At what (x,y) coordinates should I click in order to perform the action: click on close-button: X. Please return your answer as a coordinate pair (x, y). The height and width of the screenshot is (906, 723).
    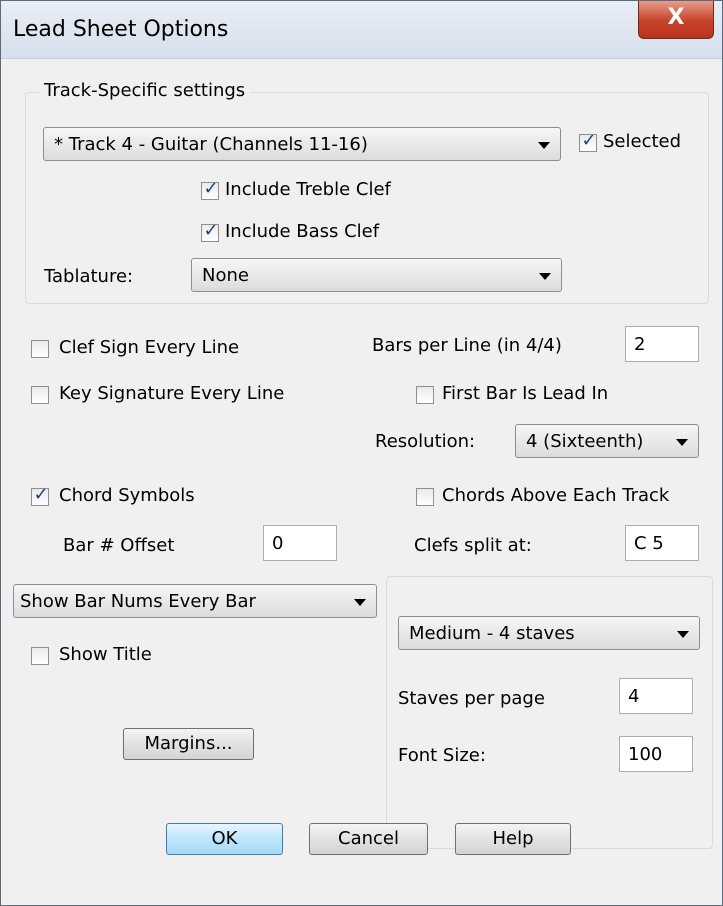
    Looking at the image, I should click on (676, 20).